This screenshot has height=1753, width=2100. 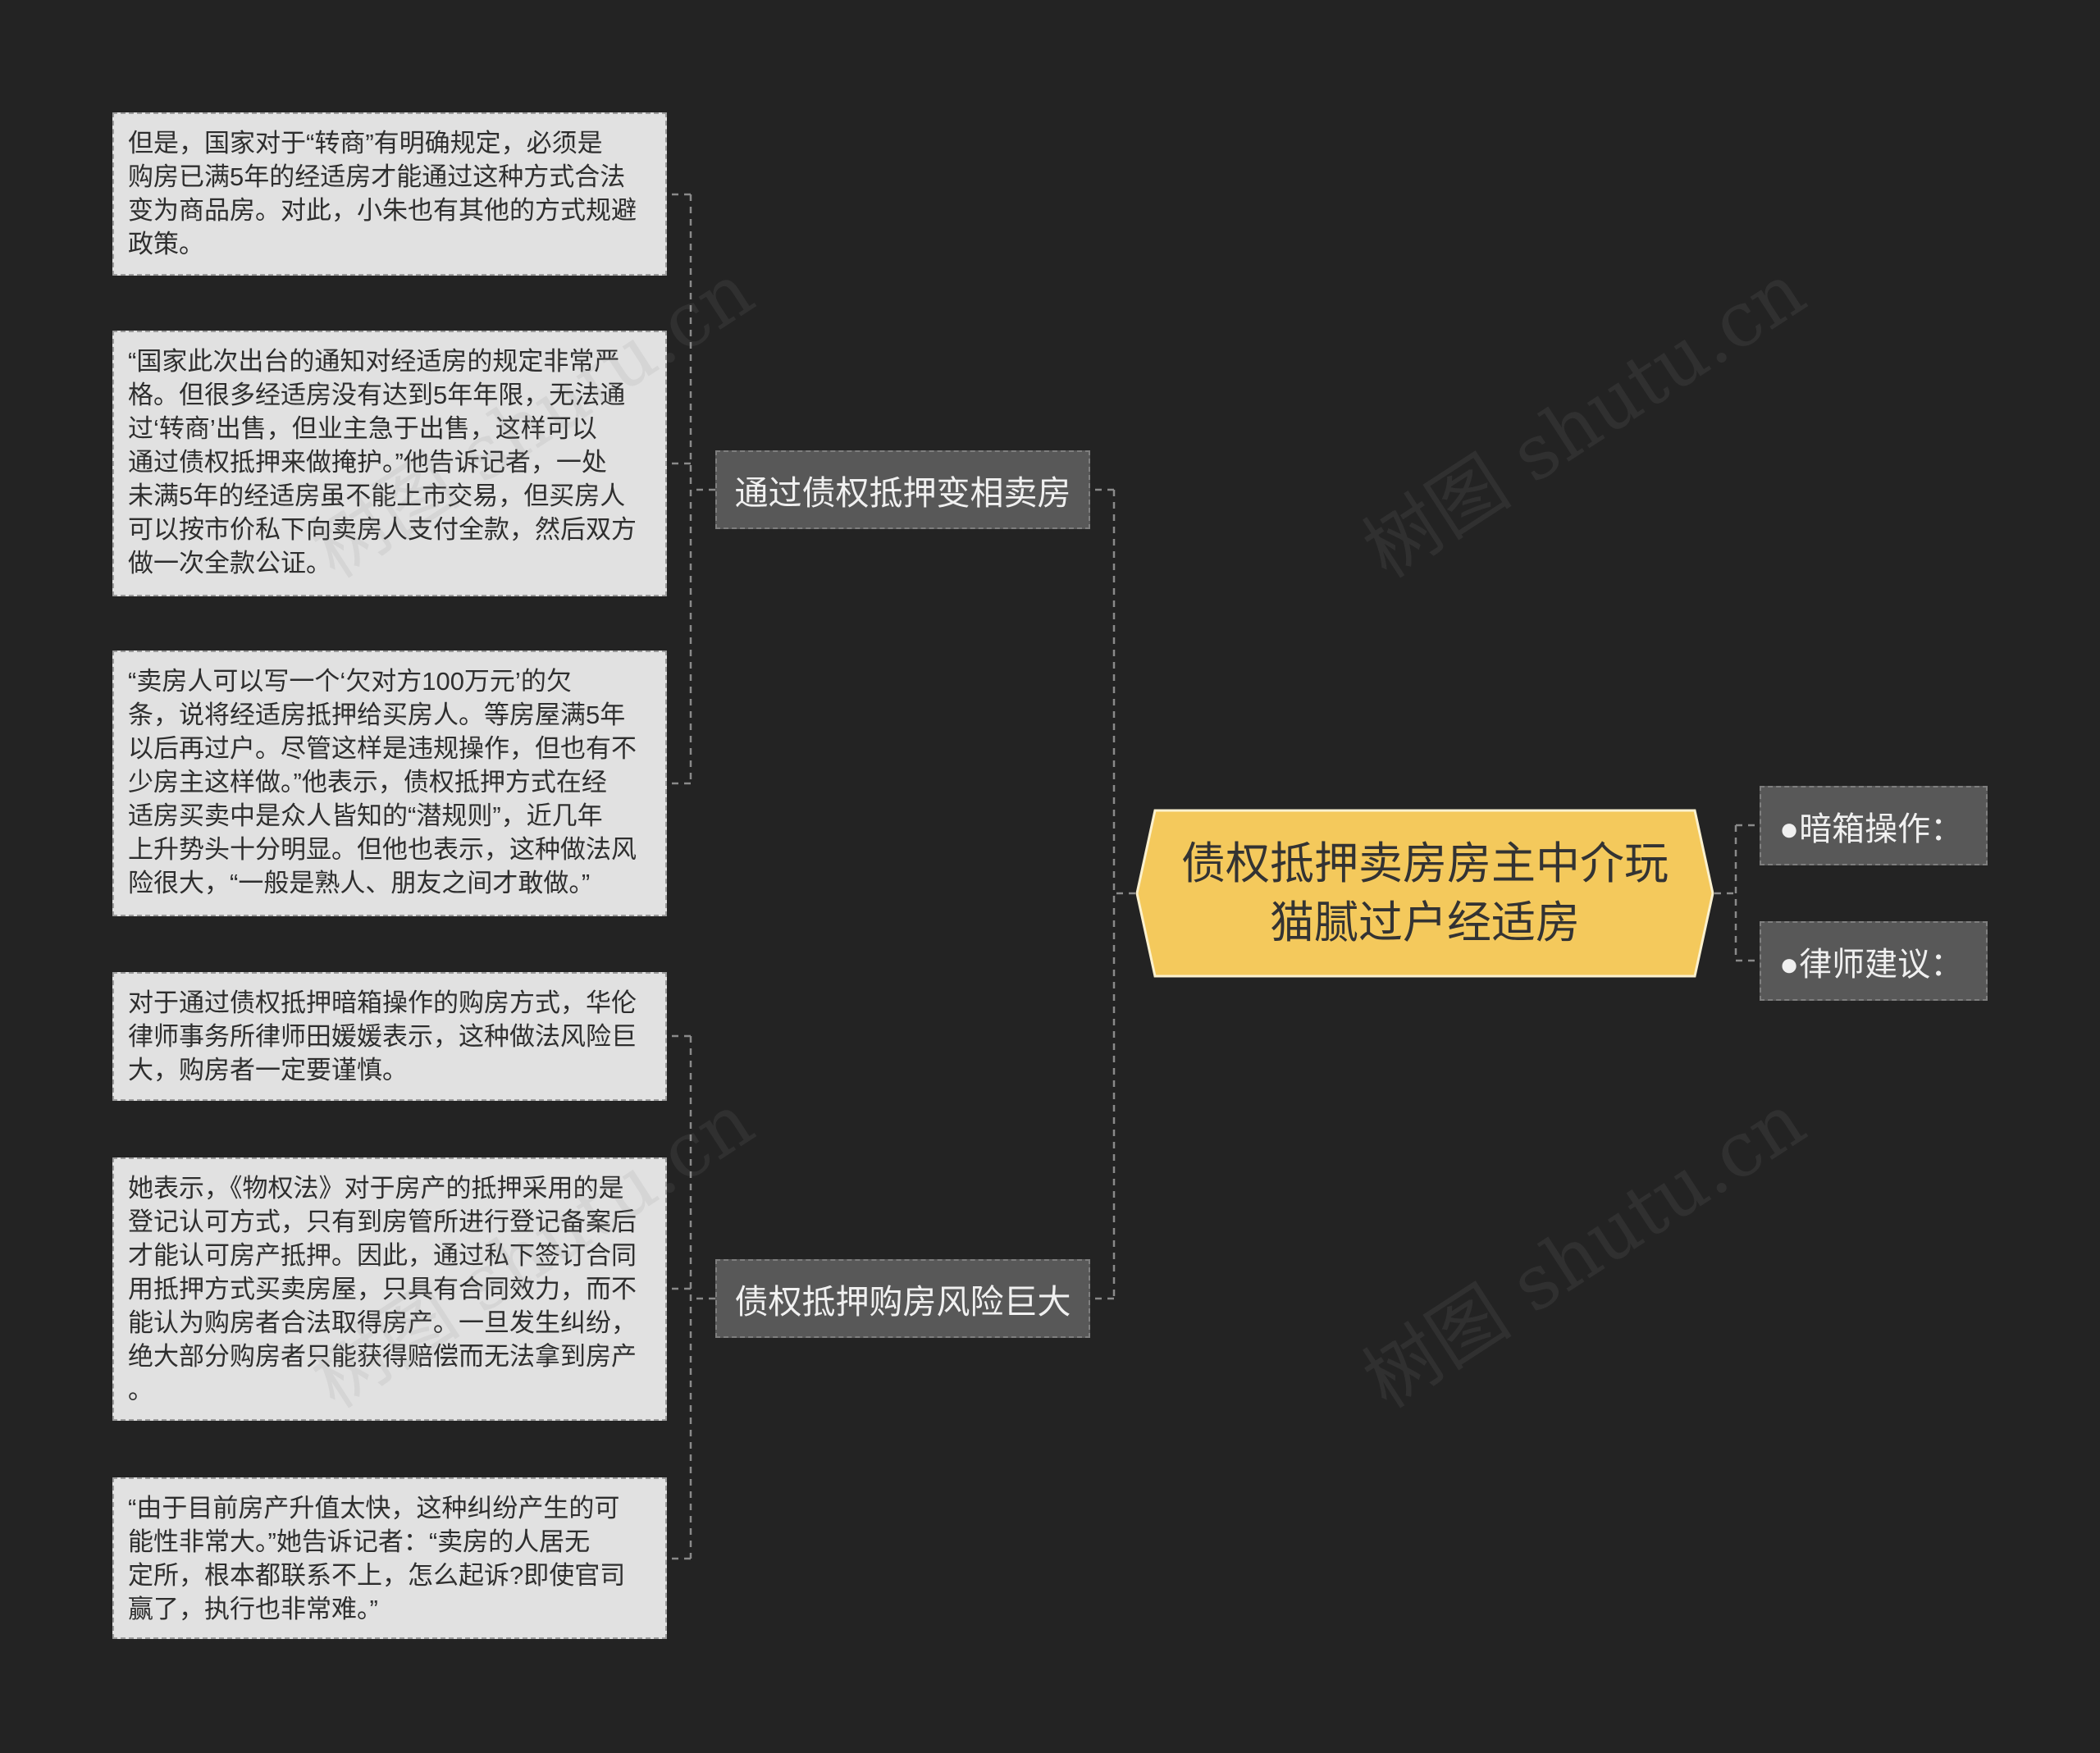 What do you see at coordinates (377, 395) in the screenshot?
I see `leaf-text-line: 格。但很多经适房没有达到5年年限，无法通` at bounding box center [377, 395].